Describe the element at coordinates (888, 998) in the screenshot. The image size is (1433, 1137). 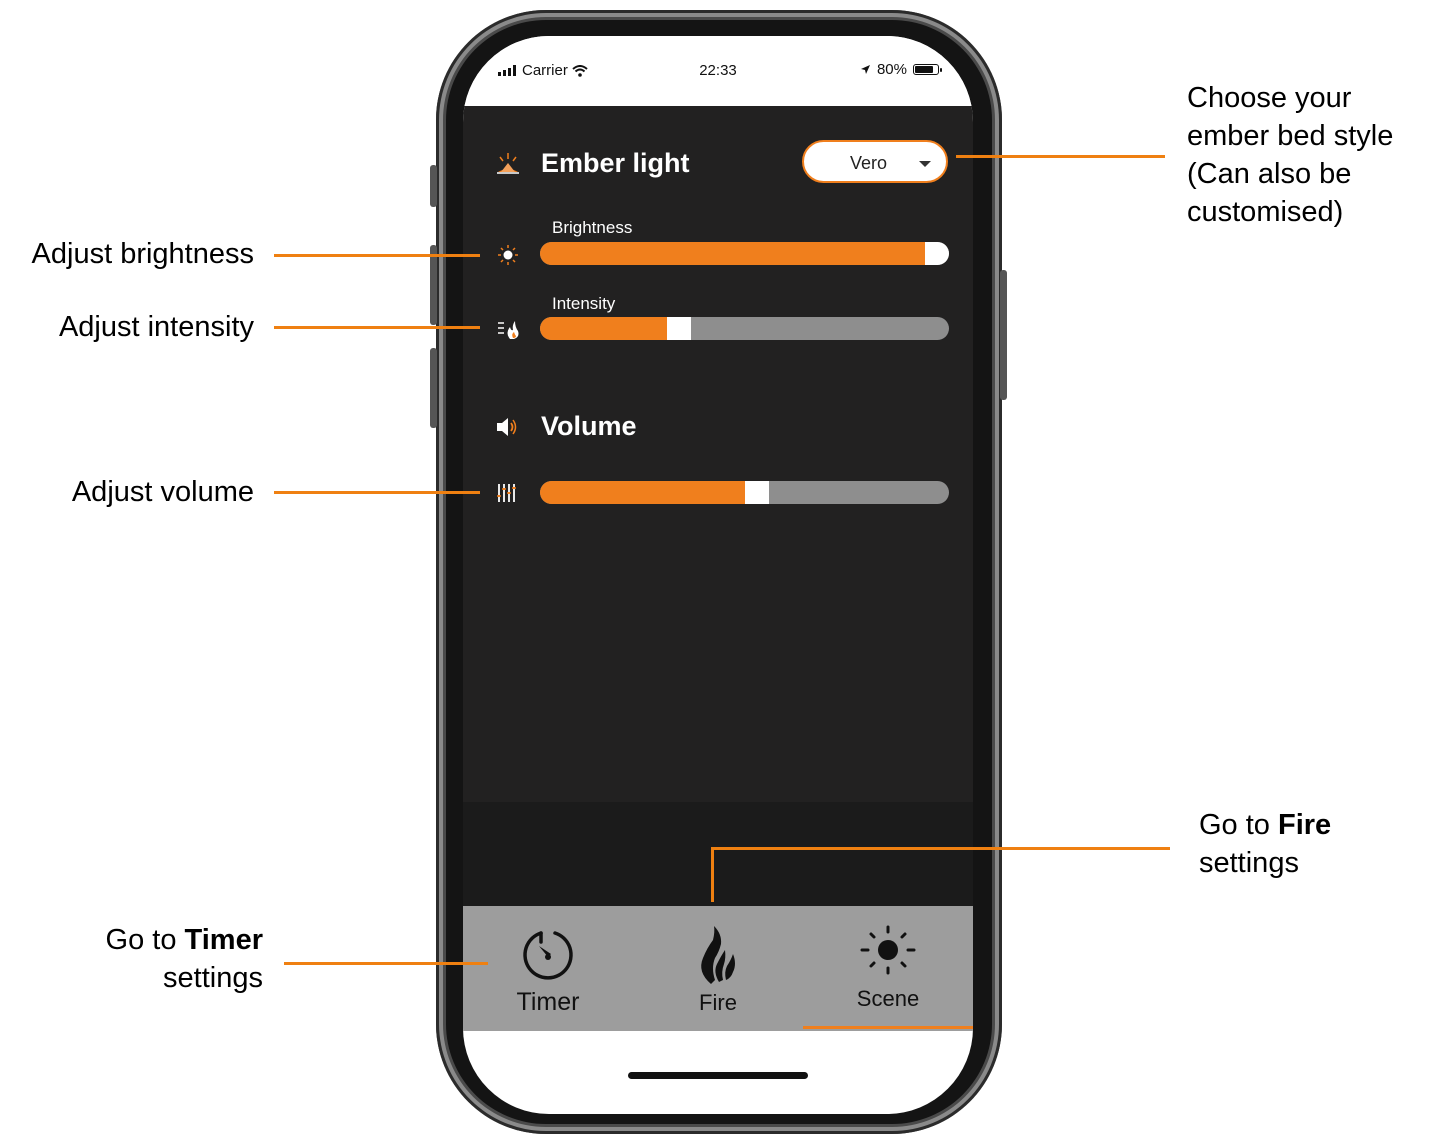
I see `tab-scene-label: Scene` at that location.